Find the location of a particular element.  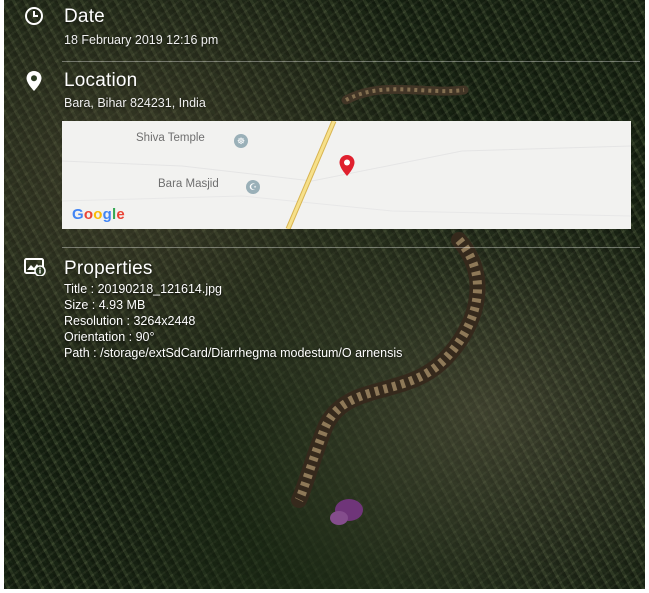

property-resolution: Resolution : 3264x2448 is located at coordinates (130, 321).